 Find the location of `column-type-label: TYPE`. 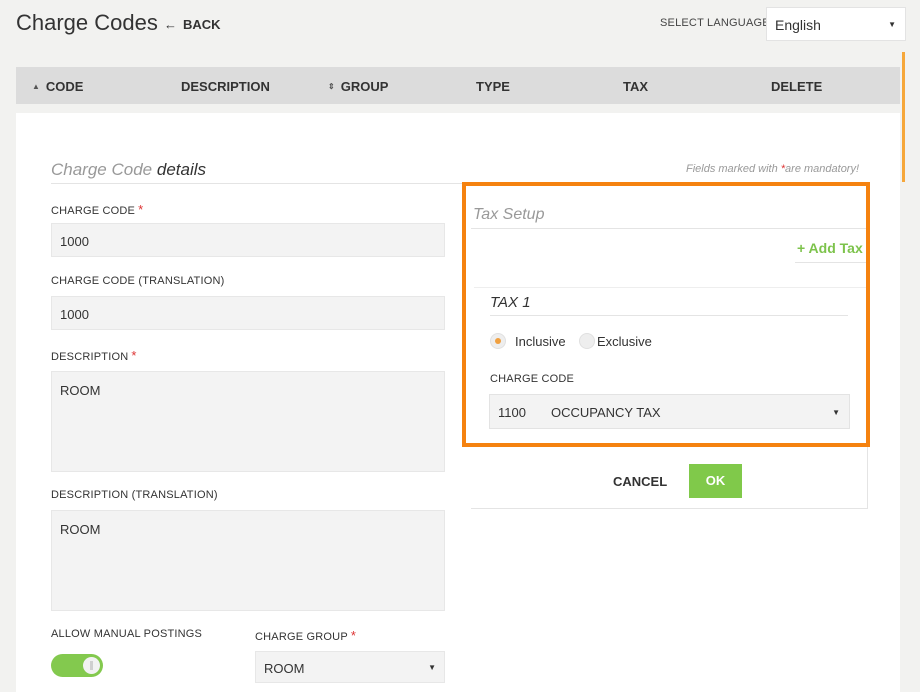

column-type-label: TYPE is located at coordinates (493, 86).